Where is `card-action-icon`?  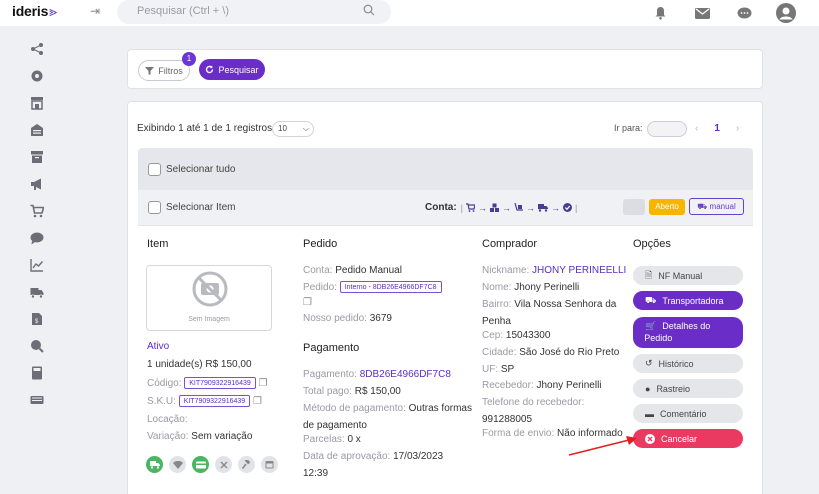
card-action-icon is located at coordinates (200, 464).